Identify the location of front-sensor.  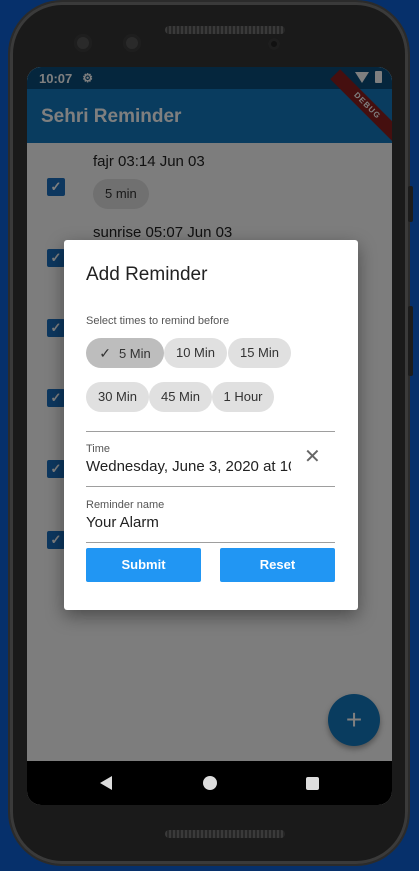
(274, 44).